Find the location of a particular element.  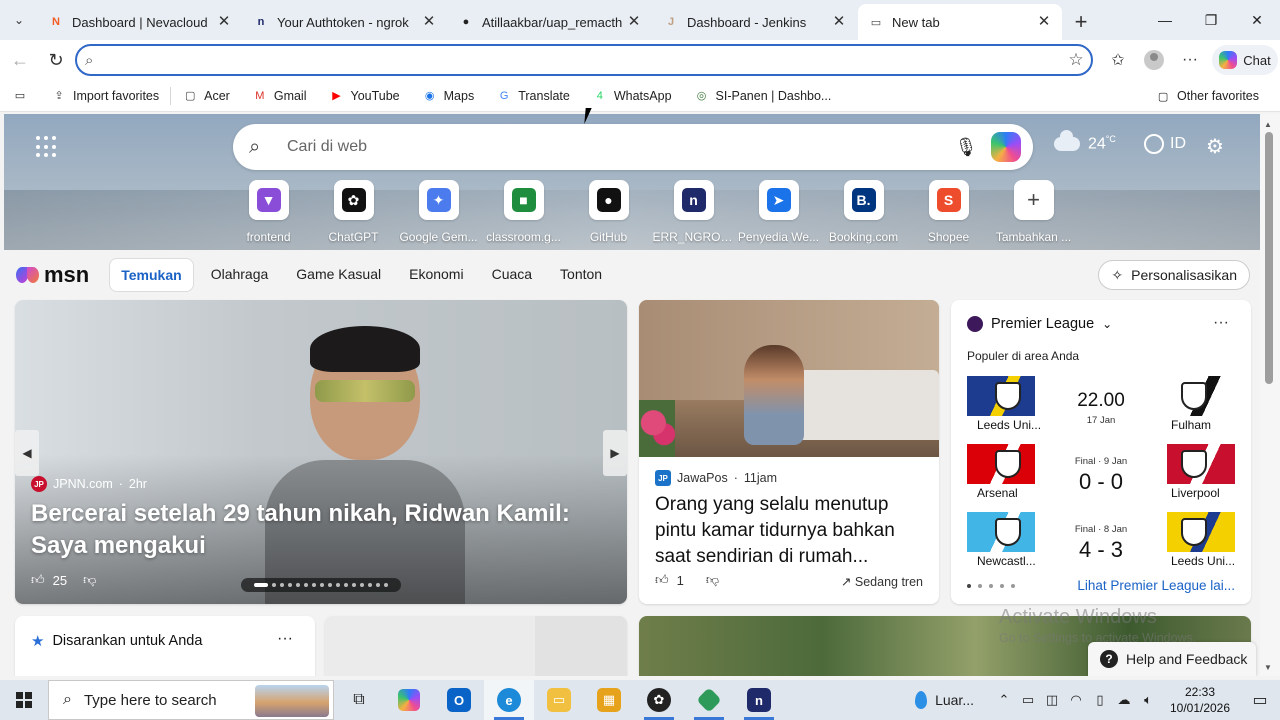

taskbar-ngrok: n is located at coordinates (759, 700).